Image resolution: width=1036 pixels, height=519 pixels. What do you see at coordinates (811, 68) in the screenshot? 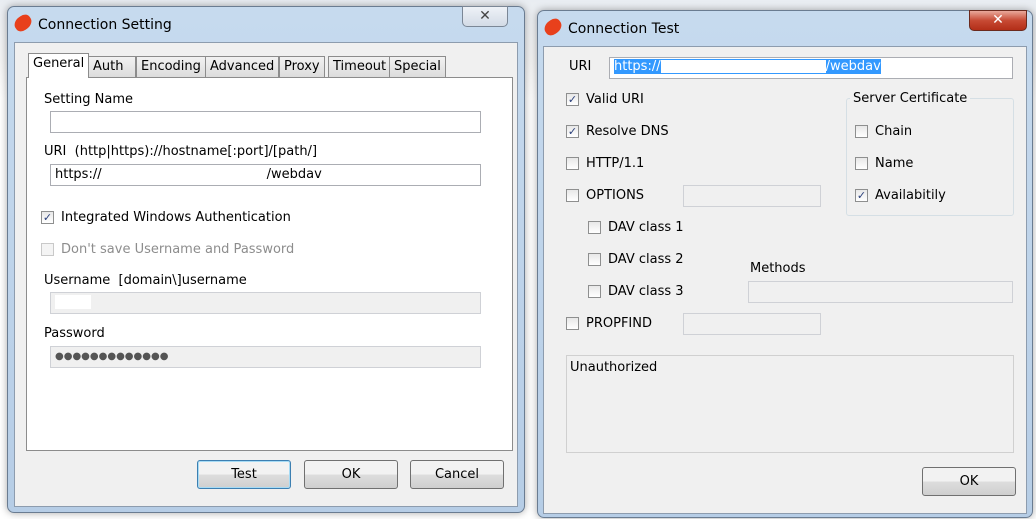
I see `uri-field: https:///webdav` at bounding box center [811, 68].